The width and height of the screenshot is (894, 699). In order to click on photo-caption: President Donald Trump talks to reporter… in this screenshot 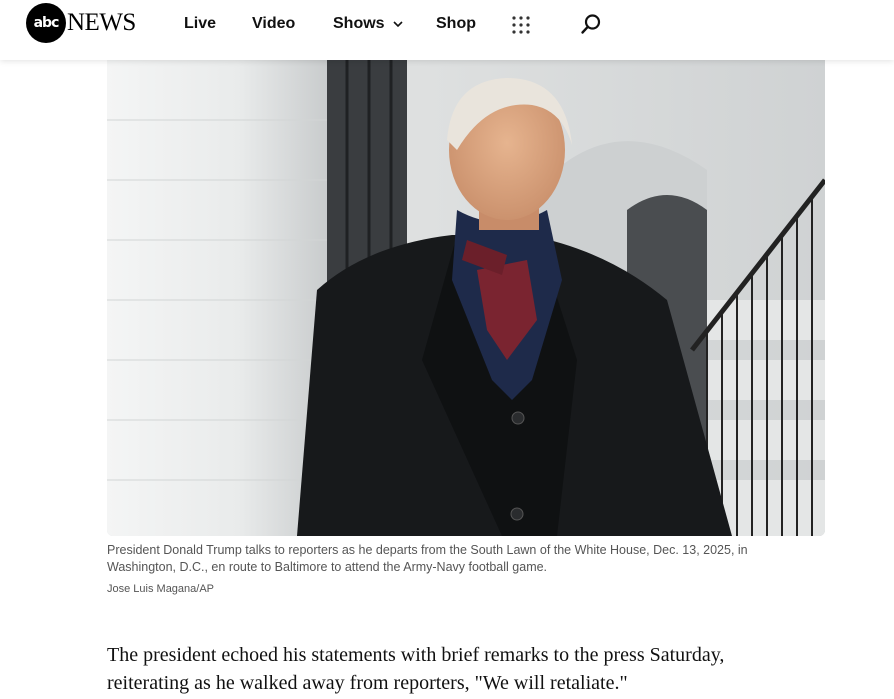, I will do `click(427, 558)`.